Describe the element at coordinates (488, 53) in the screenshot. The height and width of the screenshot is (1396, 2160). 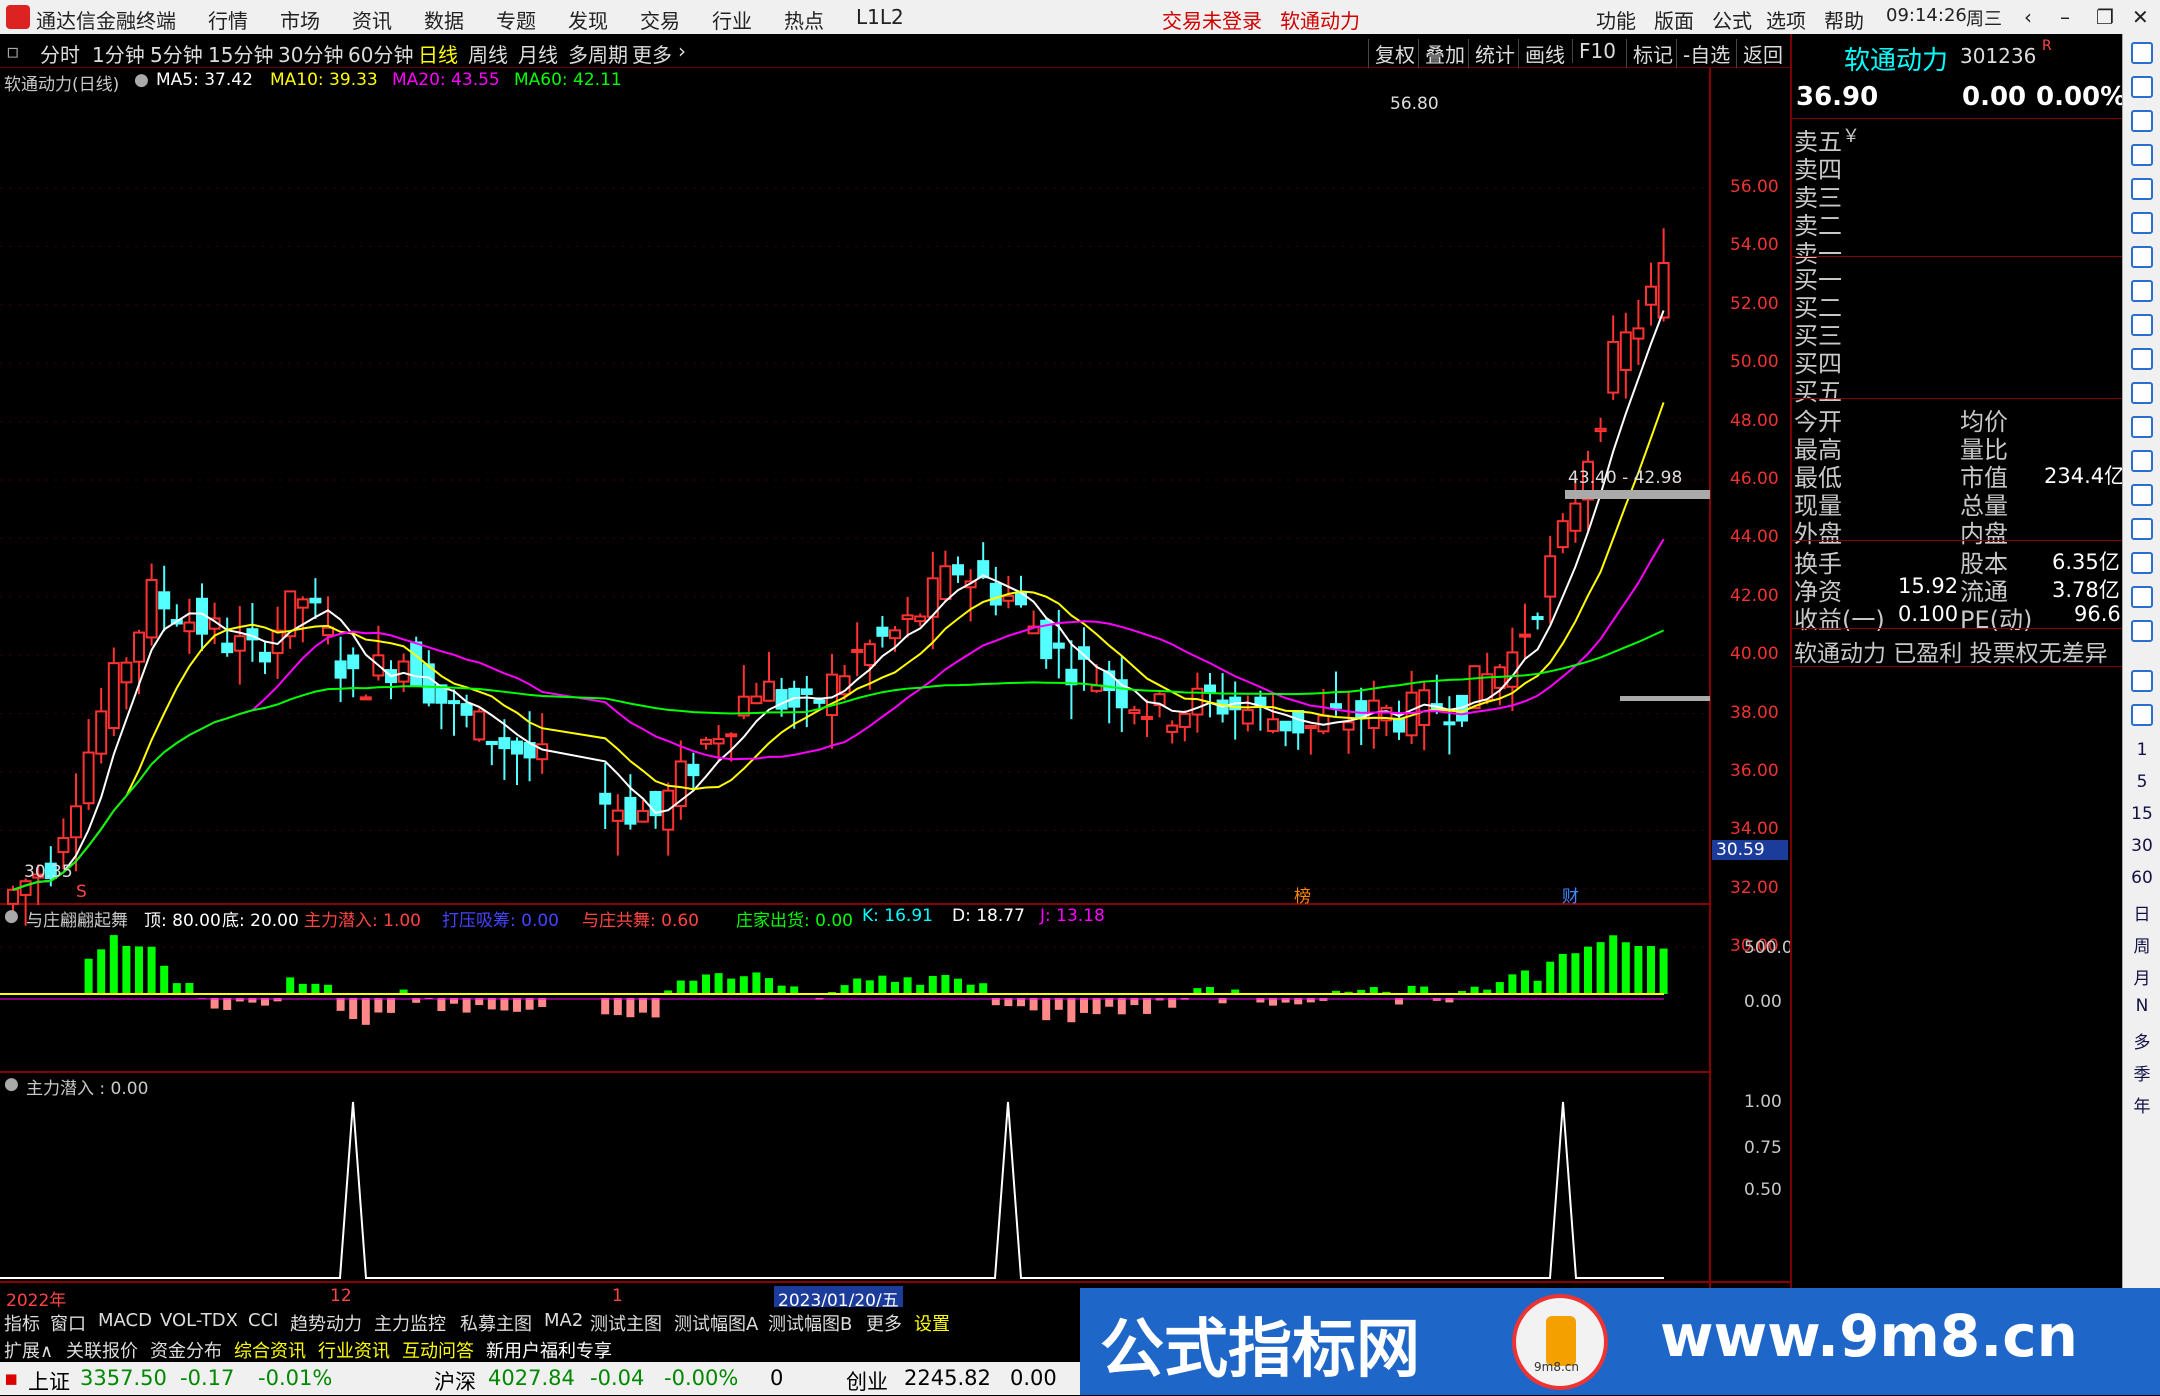
I see `period-weekly: 周线` at that location.